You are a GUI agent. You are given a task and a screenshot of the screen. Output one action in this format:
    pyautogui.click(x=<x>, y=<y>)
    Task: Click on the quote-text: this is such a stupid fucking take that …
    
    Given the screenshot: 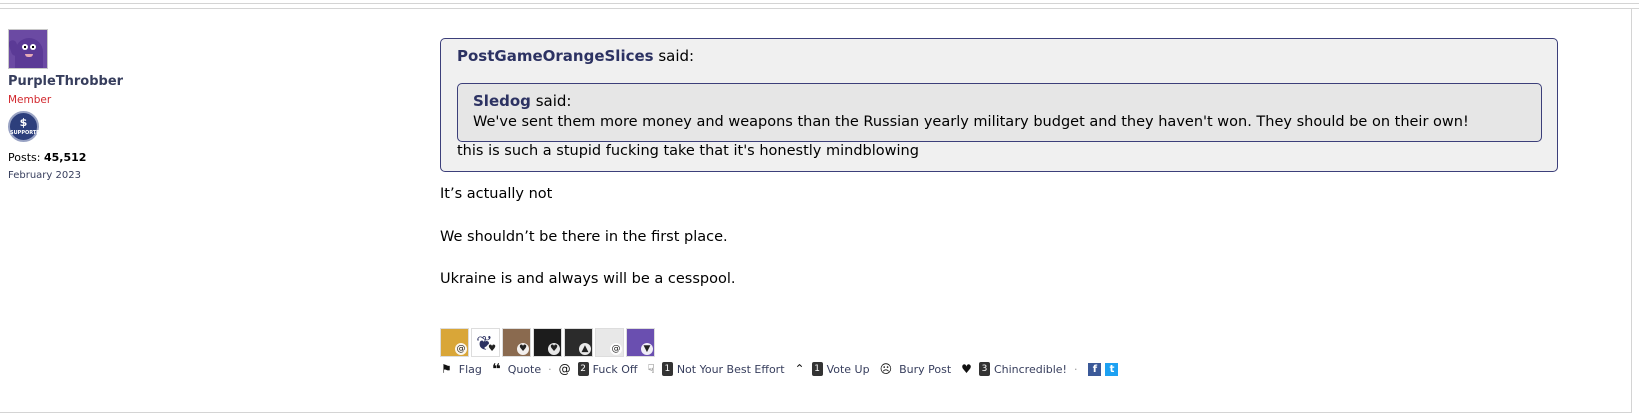 What is the action you would take?
    pyautogui.click(x=688, y=151)
    